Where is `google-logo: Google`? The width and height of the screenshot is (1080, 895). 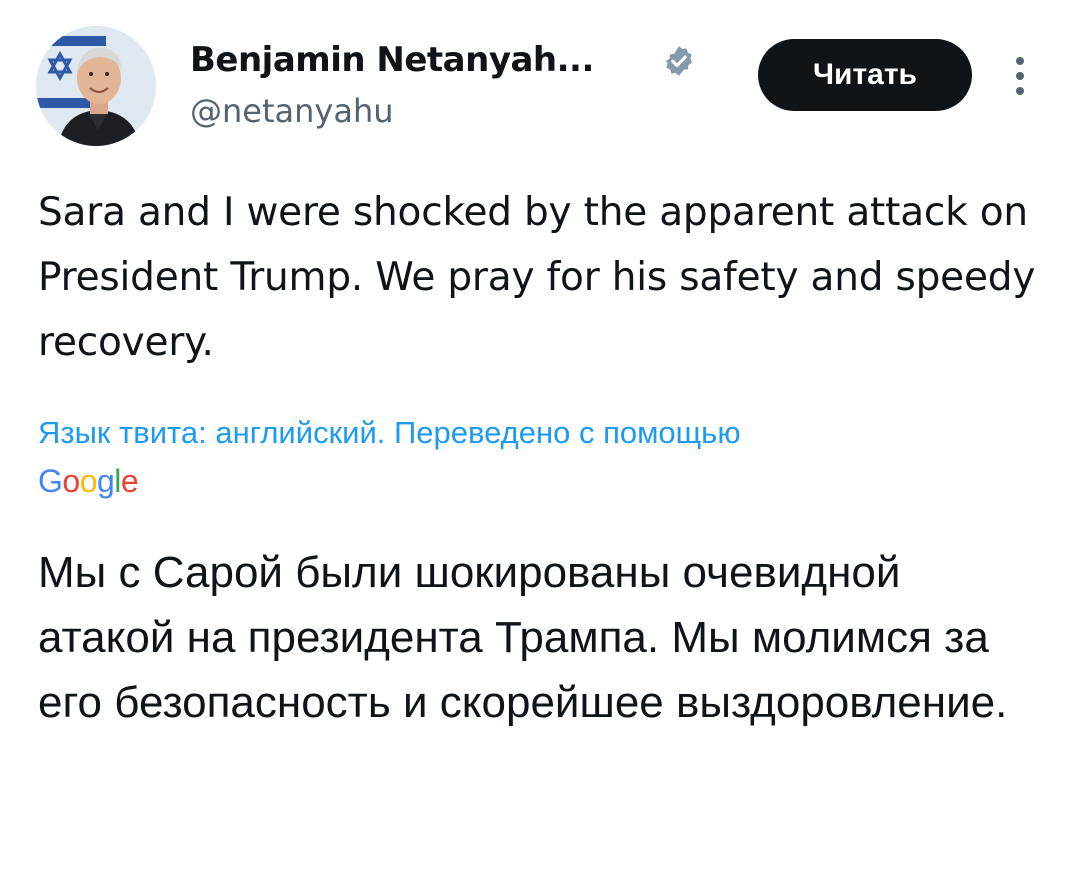
google-logo: Google is located at coordinates (88, 481).